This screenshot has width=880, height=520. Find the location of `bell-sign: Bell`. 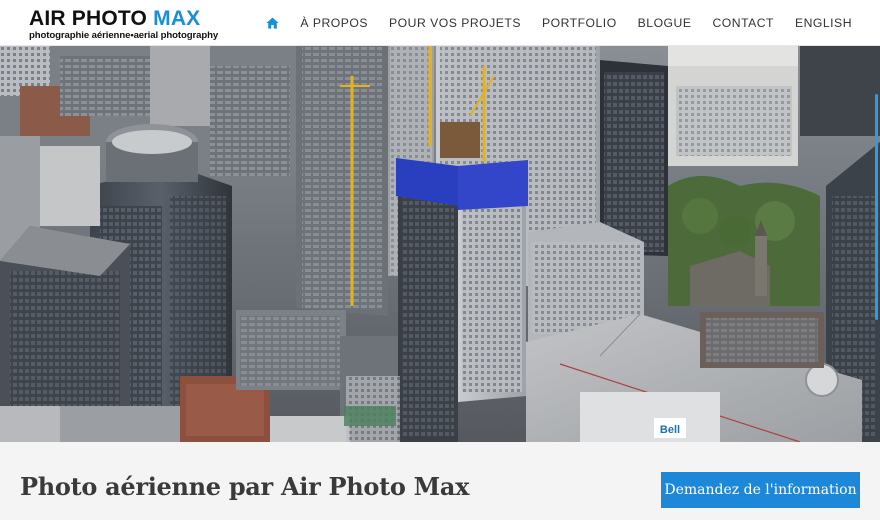

bell-sign: Bell is located at coordinates (670, 430).